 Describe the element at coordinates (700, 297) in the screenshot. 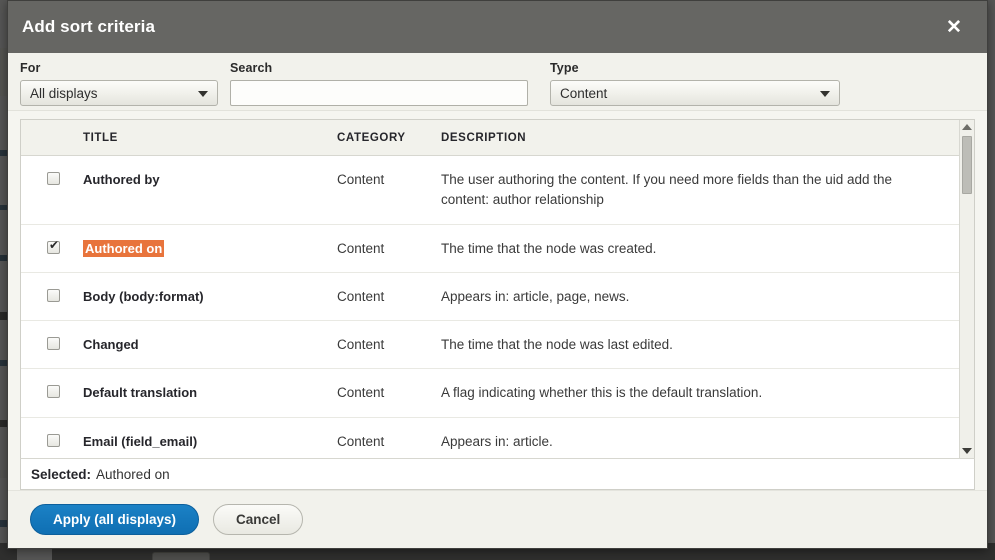

I see `row-description: Appears in: article, page, news.` at that location.